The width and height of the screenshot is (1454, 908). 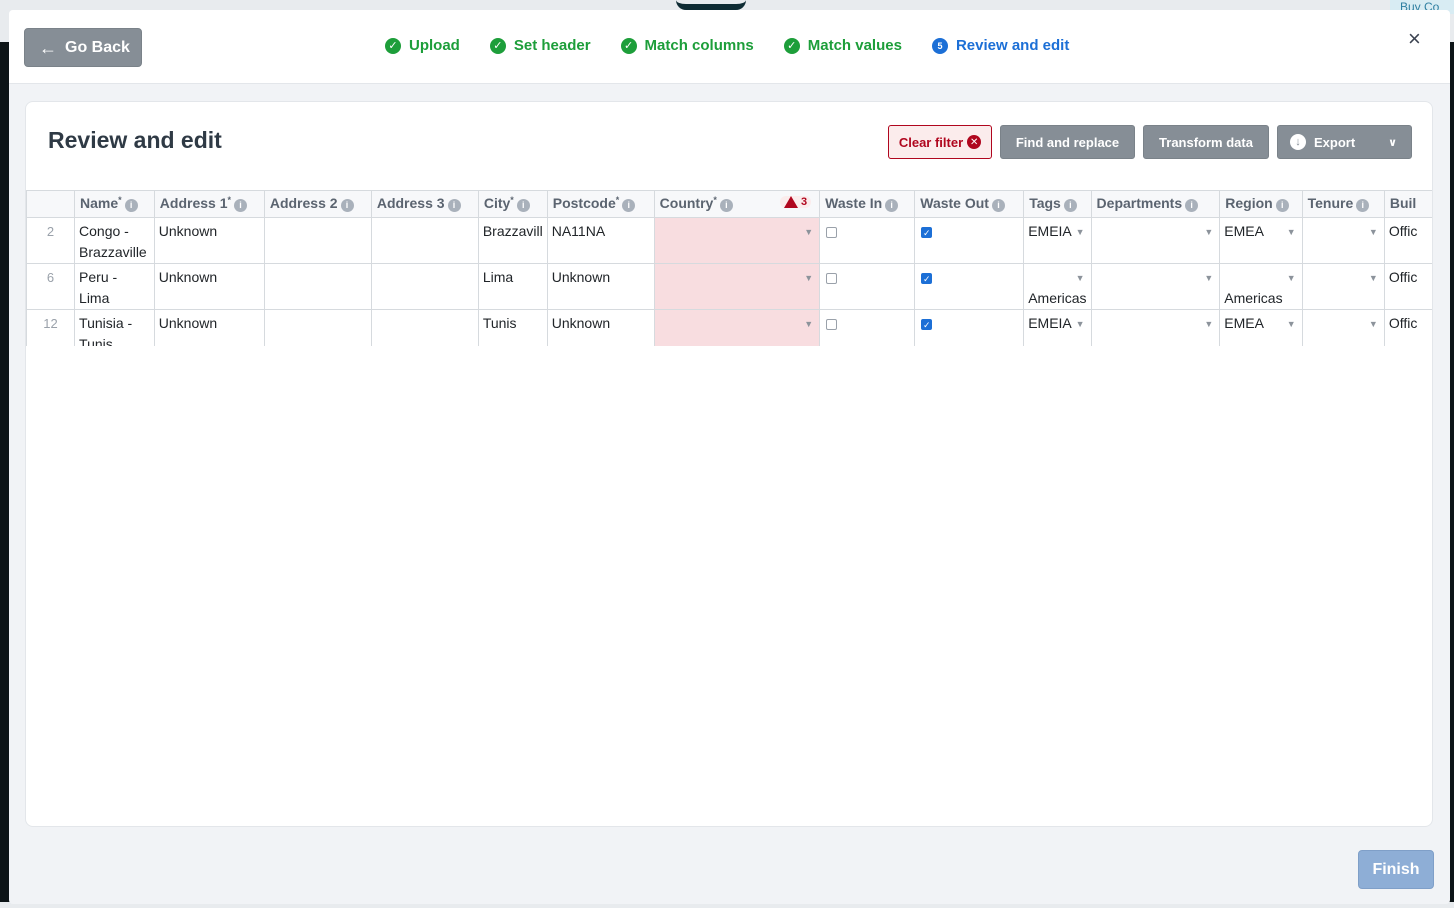 What do you see at coordinates (424, 204) in the screenshot?
I see `column-header-address-3: Address 3i` at bounding box center [424, 204].